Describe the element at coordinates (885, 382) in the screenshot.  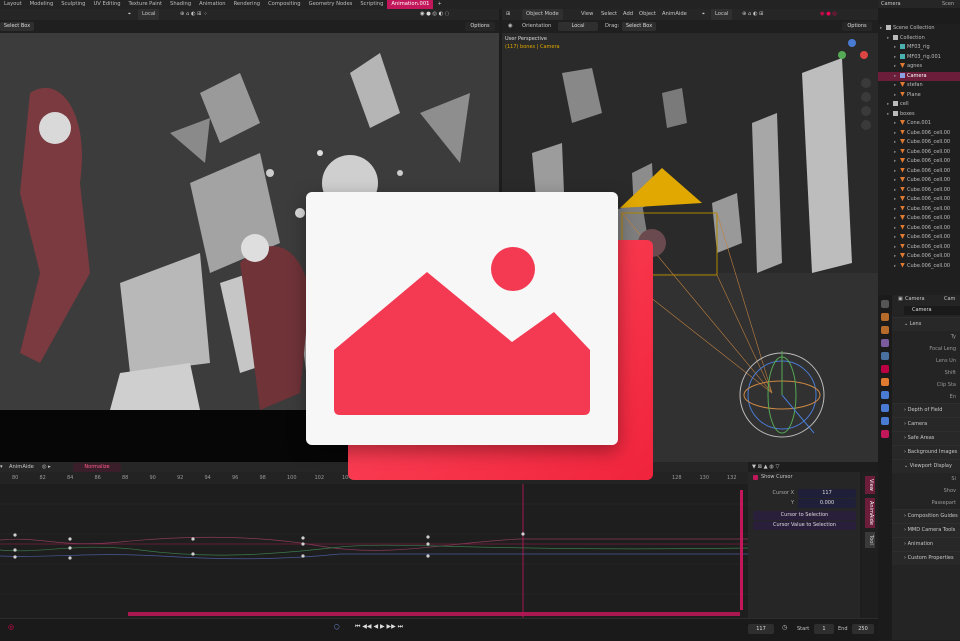
I see `object-tab-icon` at that location.